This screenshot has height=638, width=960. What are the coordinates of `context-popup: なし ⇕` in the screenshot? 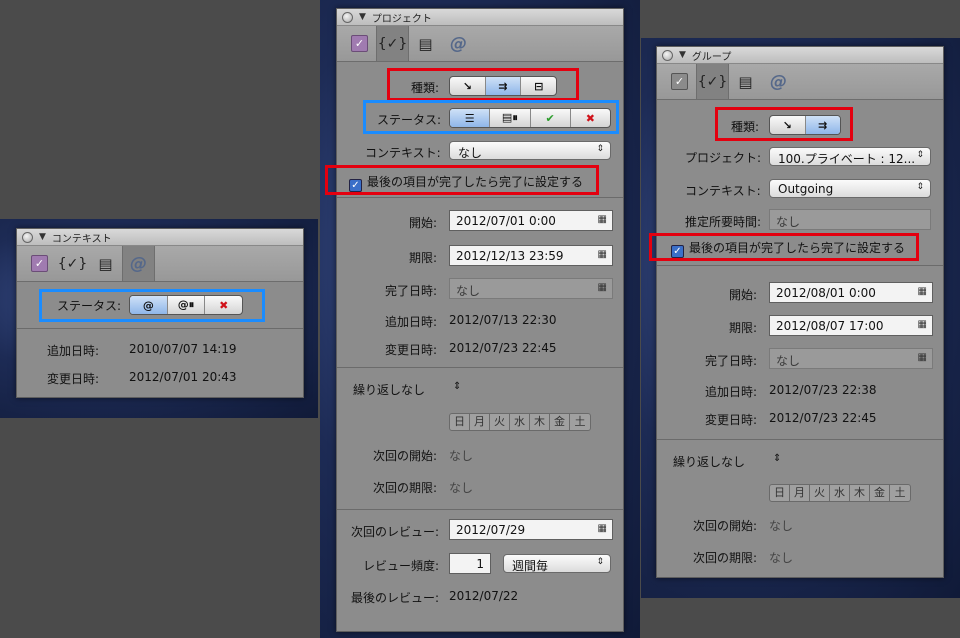 It's located at (530, 150).